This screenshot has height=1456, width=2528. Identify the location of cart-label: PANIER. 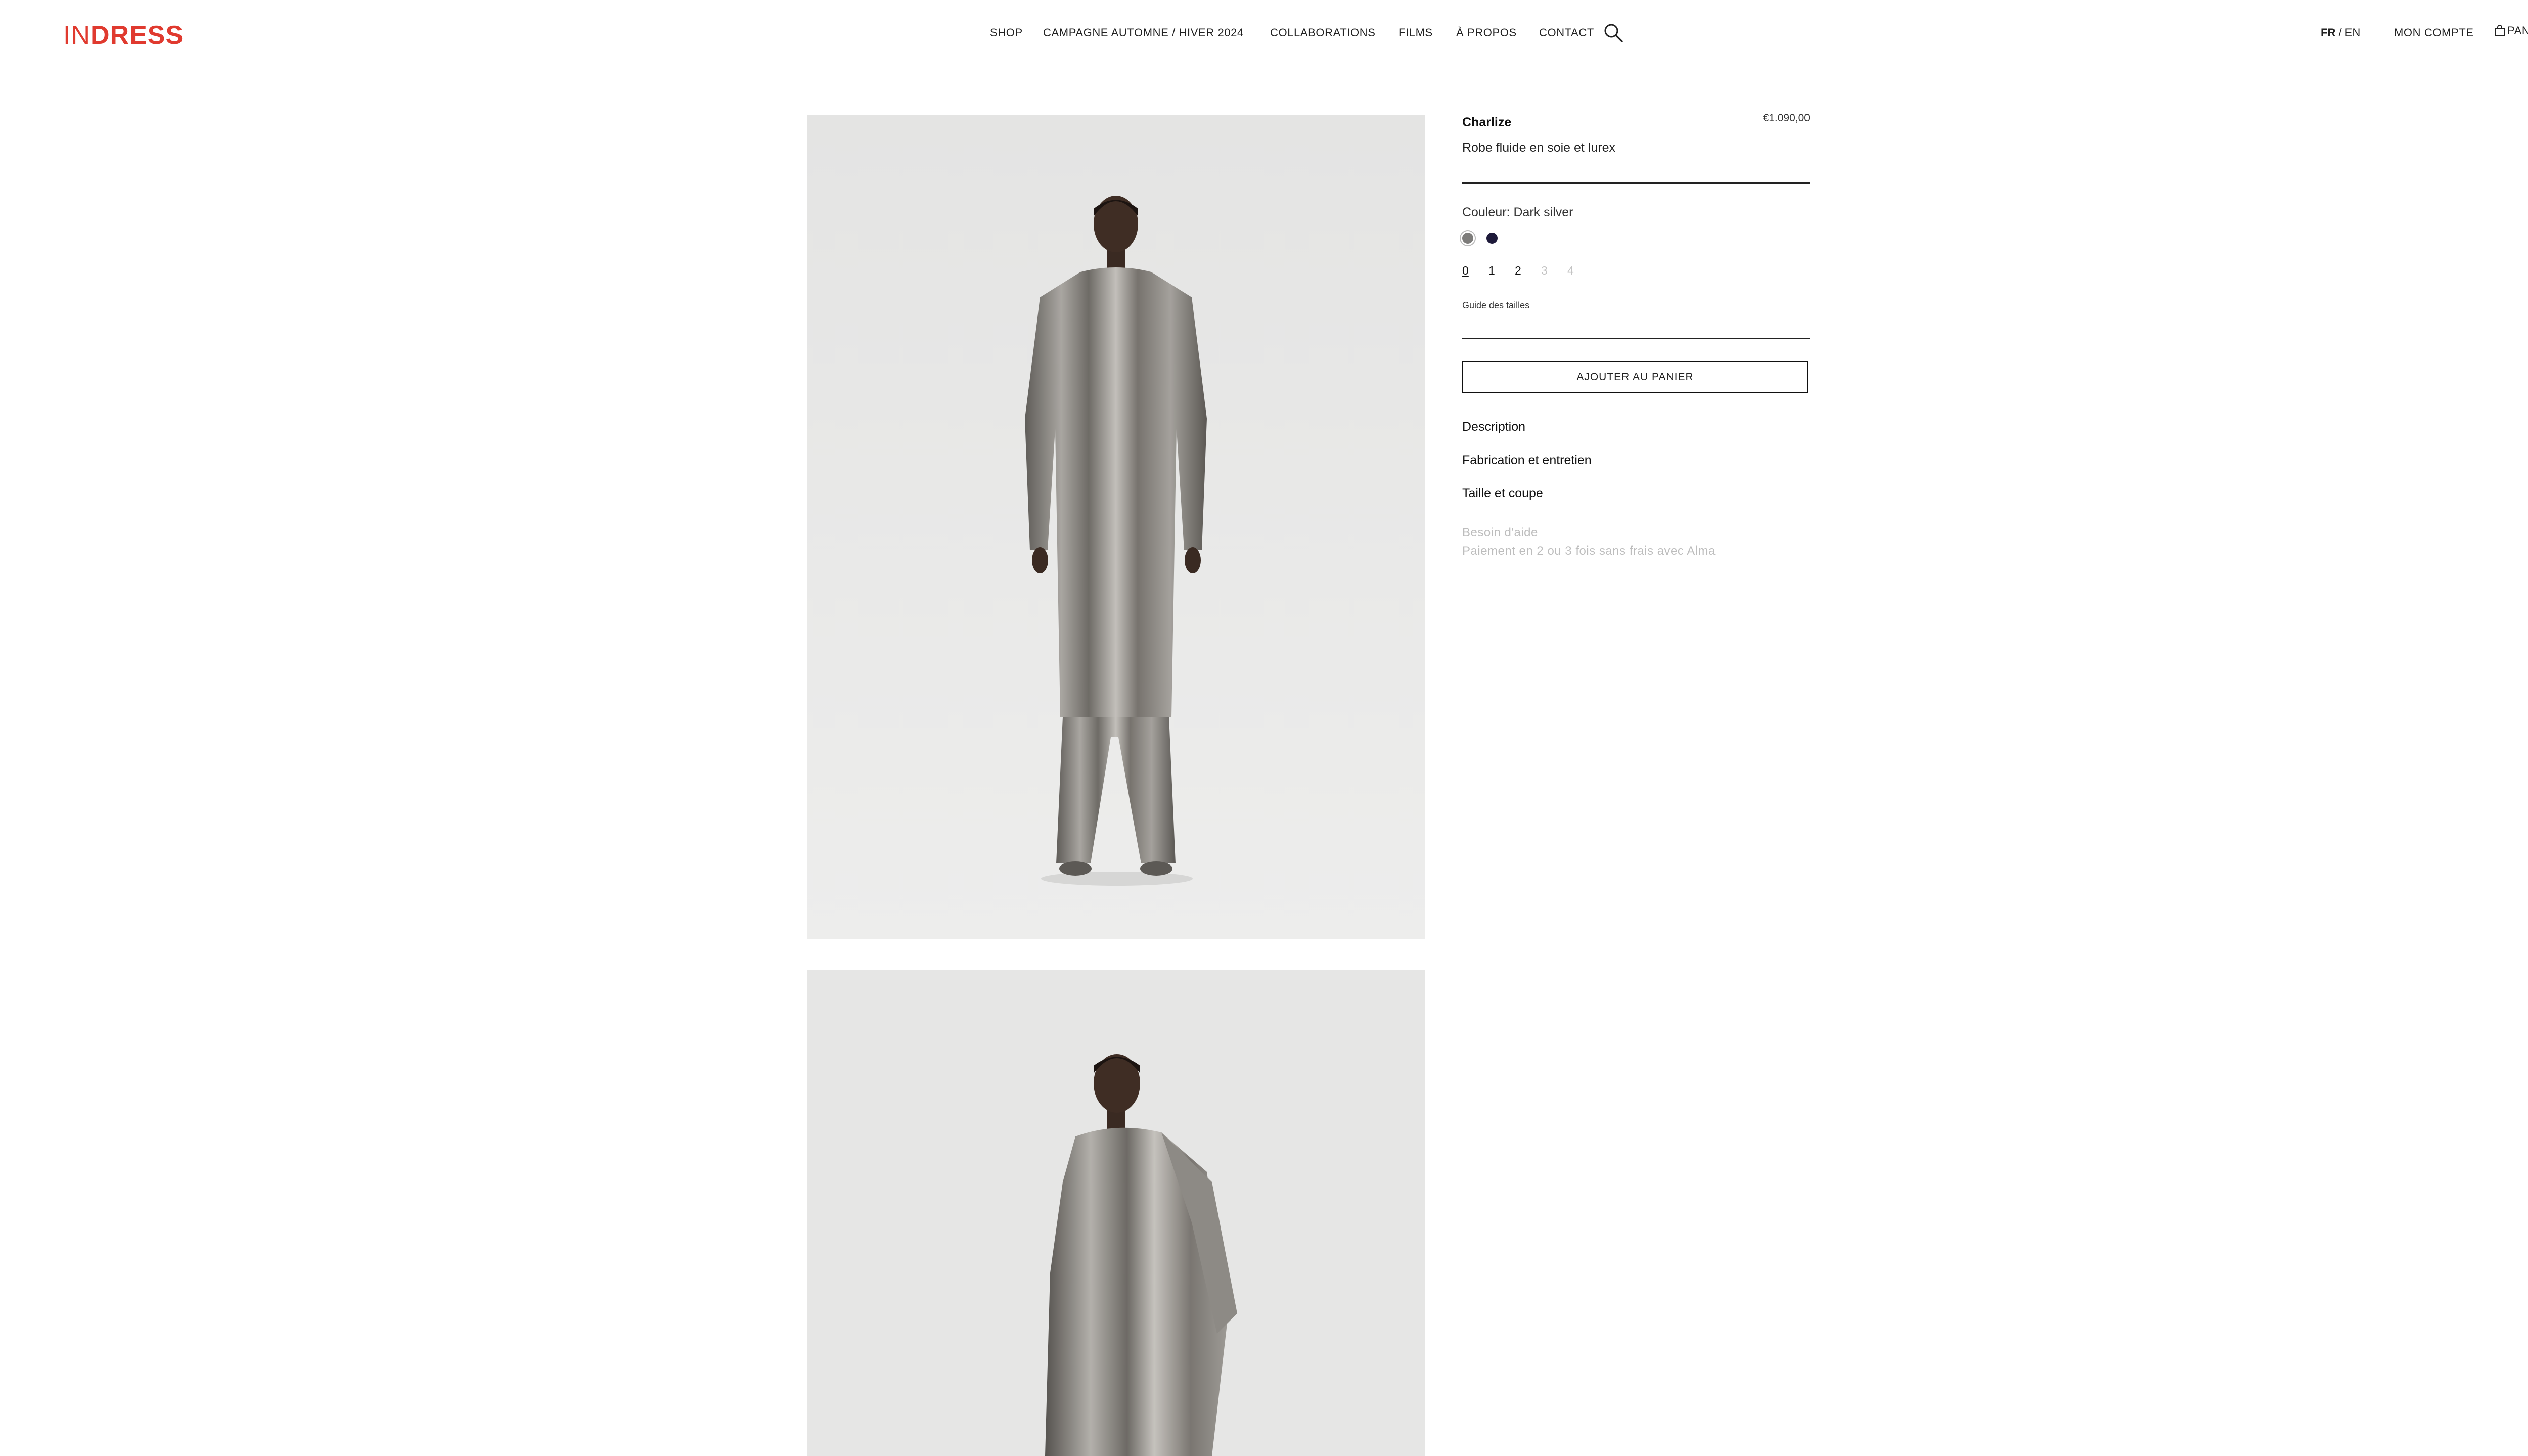
(2518, 31).